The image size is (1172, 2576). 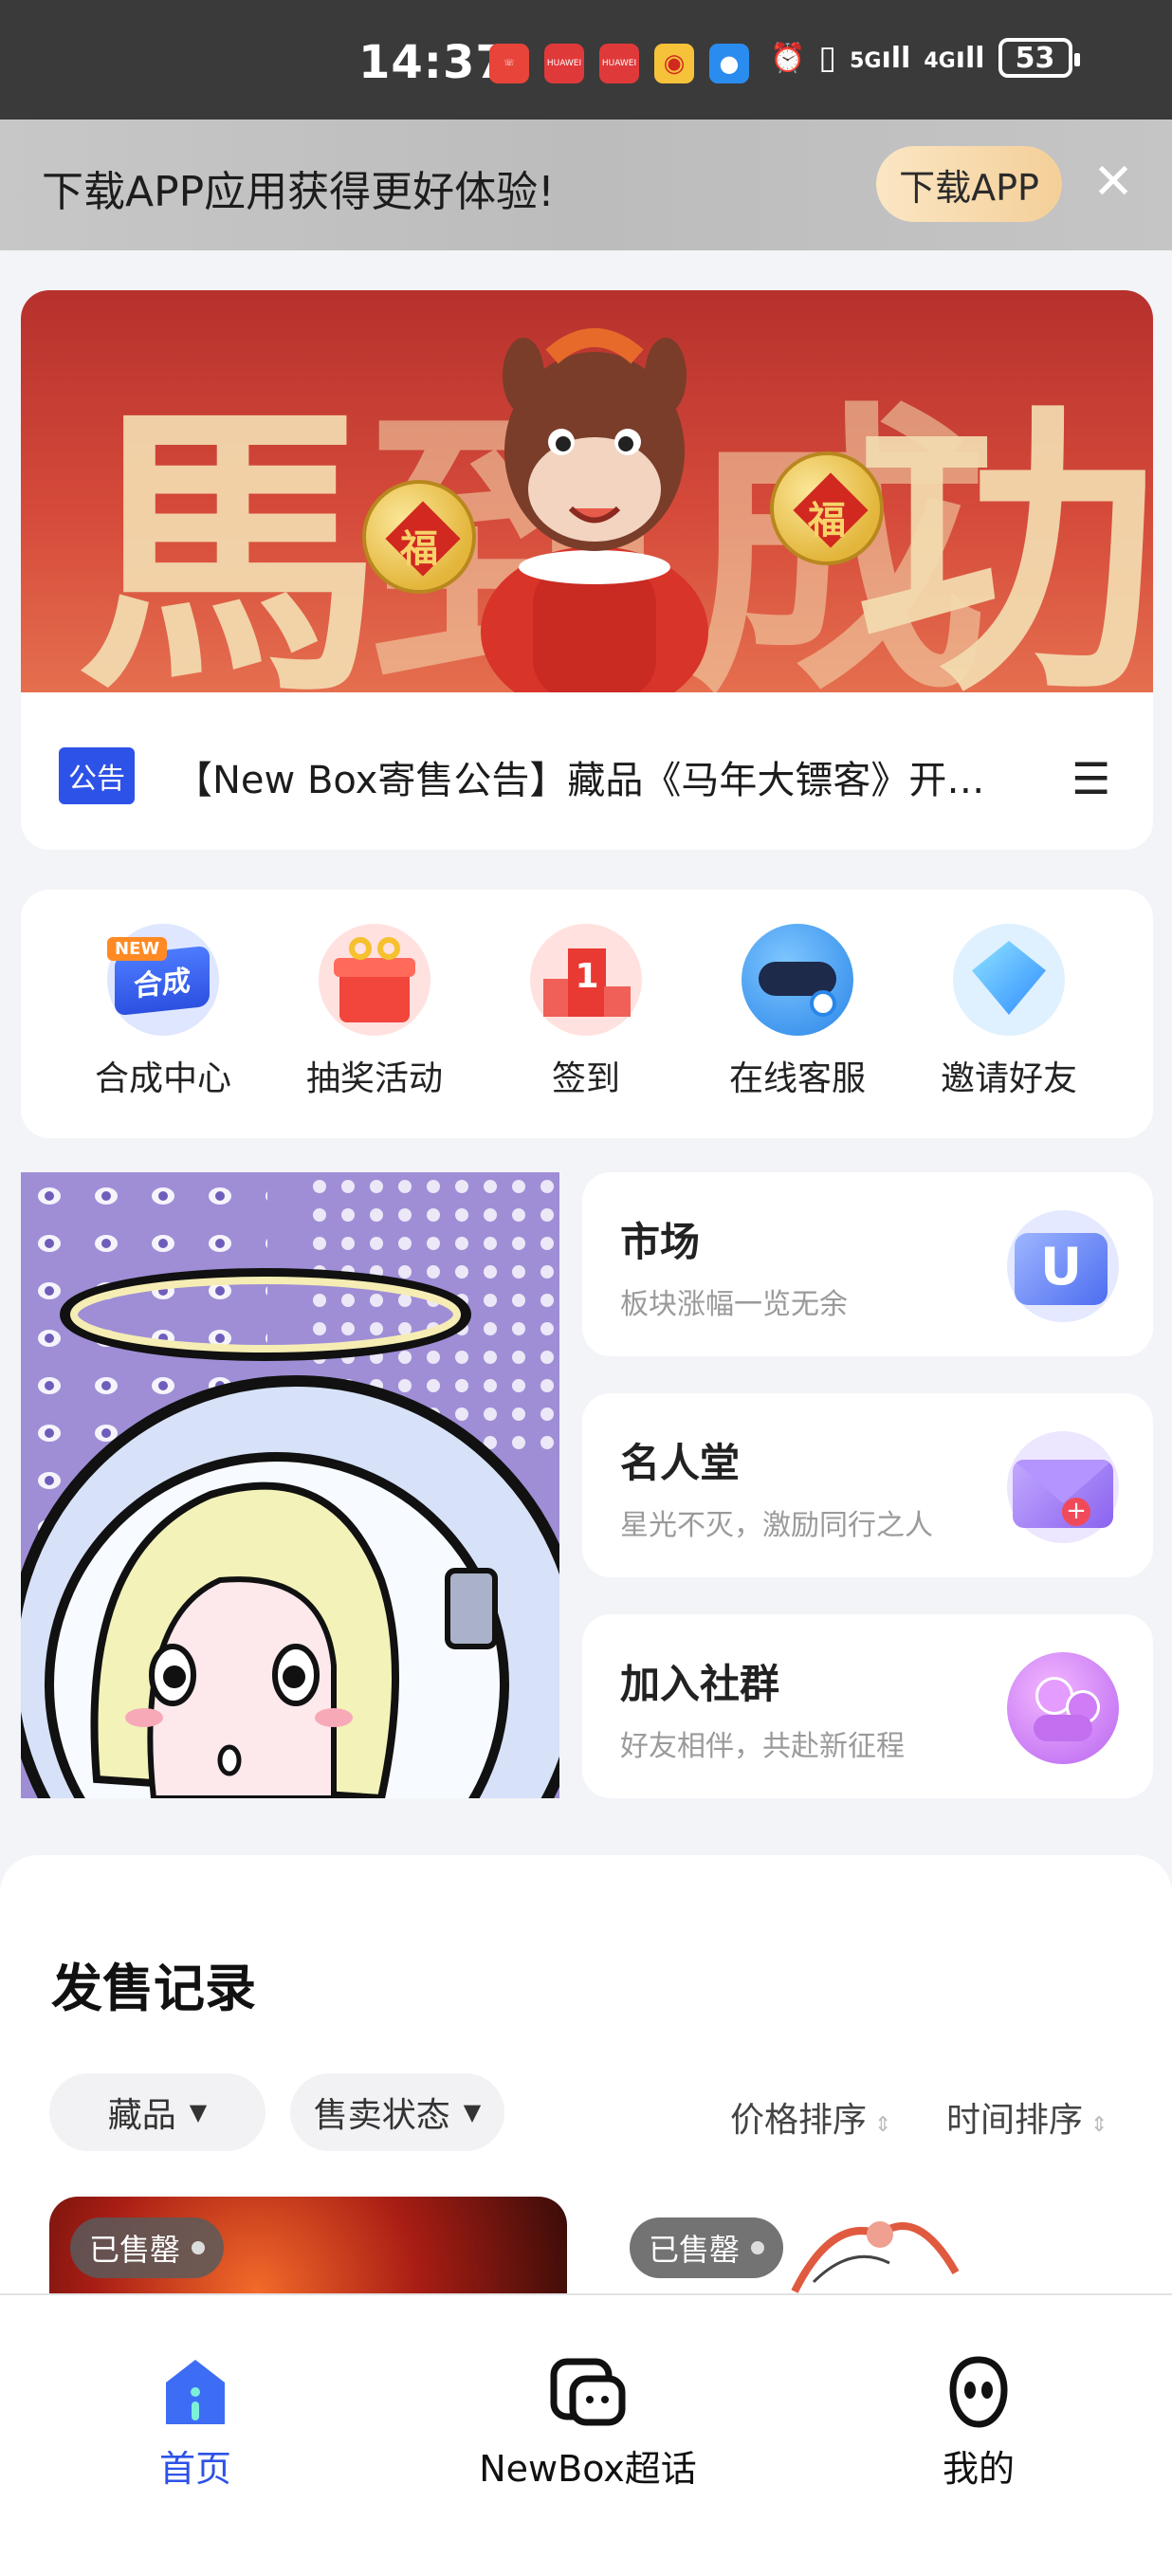 I want to click on checkin-podium-icon: 1, so click(x=586, y=980).